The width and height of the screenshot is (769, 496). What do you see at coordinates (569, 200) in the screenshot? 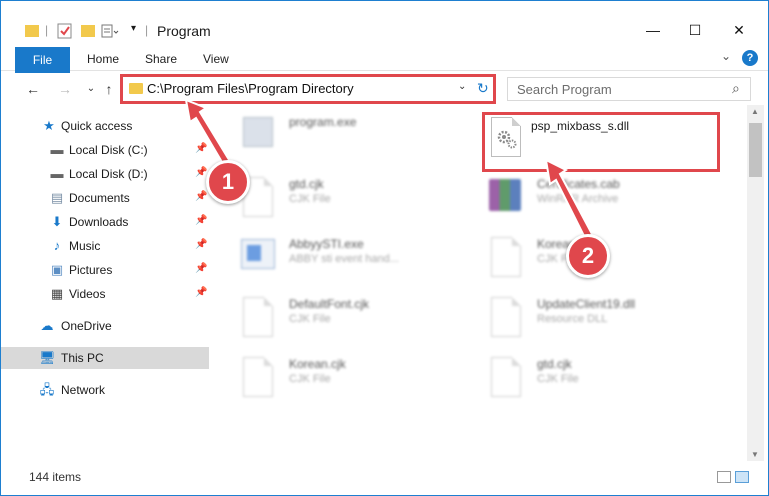
I see `arrow-2-shape` at bounding box center [569, 200].